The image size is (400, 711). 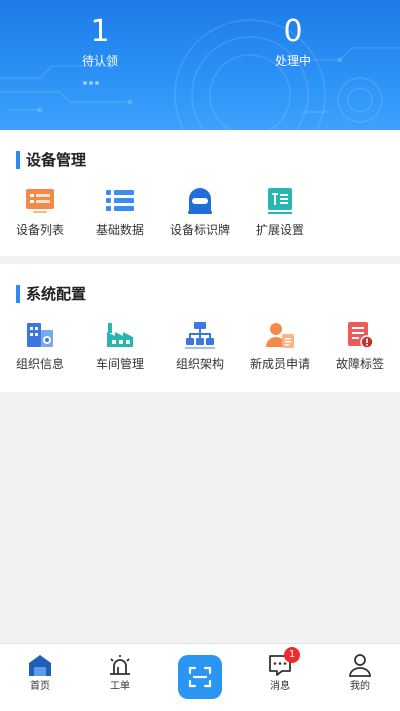 What do you see at coordinates (51, 160) in the screenshot?
I see `section-title: 设备管理` at bounding box center [51, 160].